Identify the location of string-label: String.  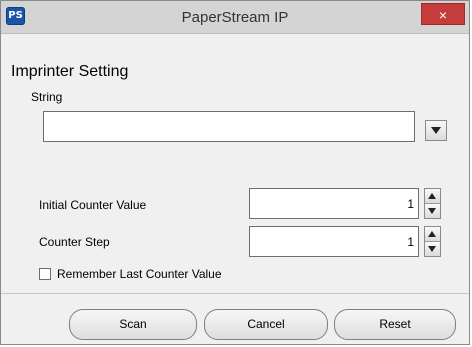
(47, 97).